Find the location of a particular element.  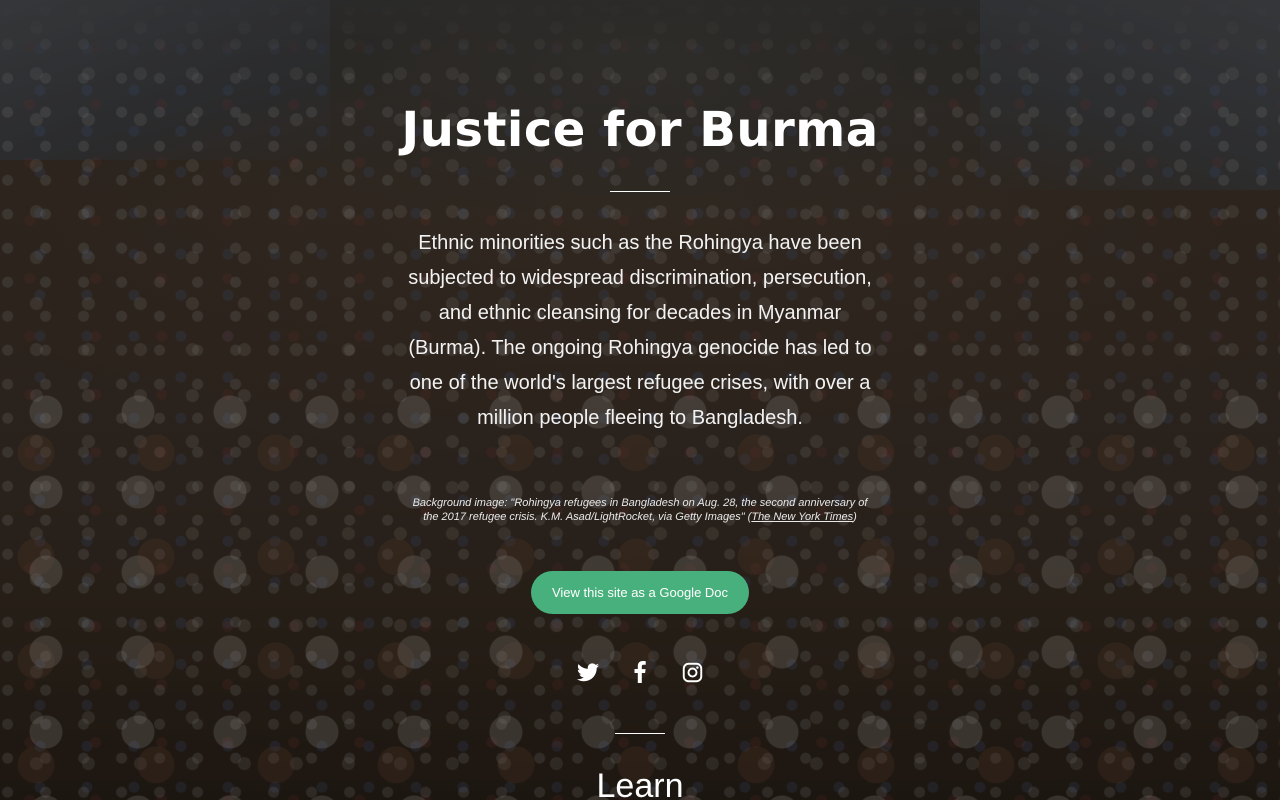

instagram-icon is located at coordinates (692, 672).